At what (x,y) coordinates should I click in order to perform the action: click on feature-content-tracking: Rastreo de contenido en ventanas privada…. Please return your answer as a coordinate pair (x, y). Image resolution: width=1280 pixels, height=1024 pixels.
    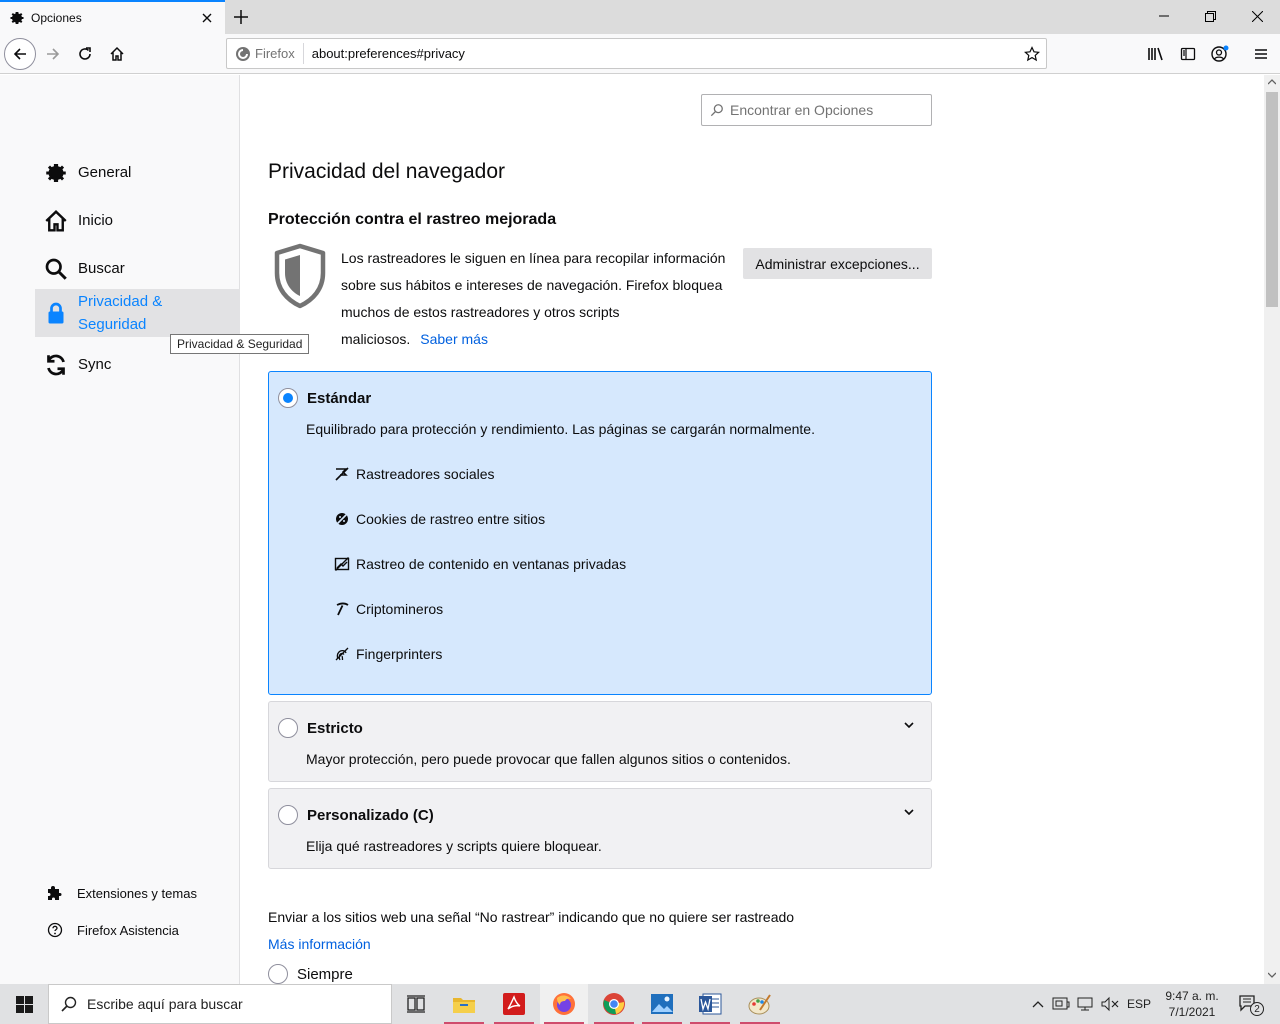
    Looking at the image, I should click on (480, 564).